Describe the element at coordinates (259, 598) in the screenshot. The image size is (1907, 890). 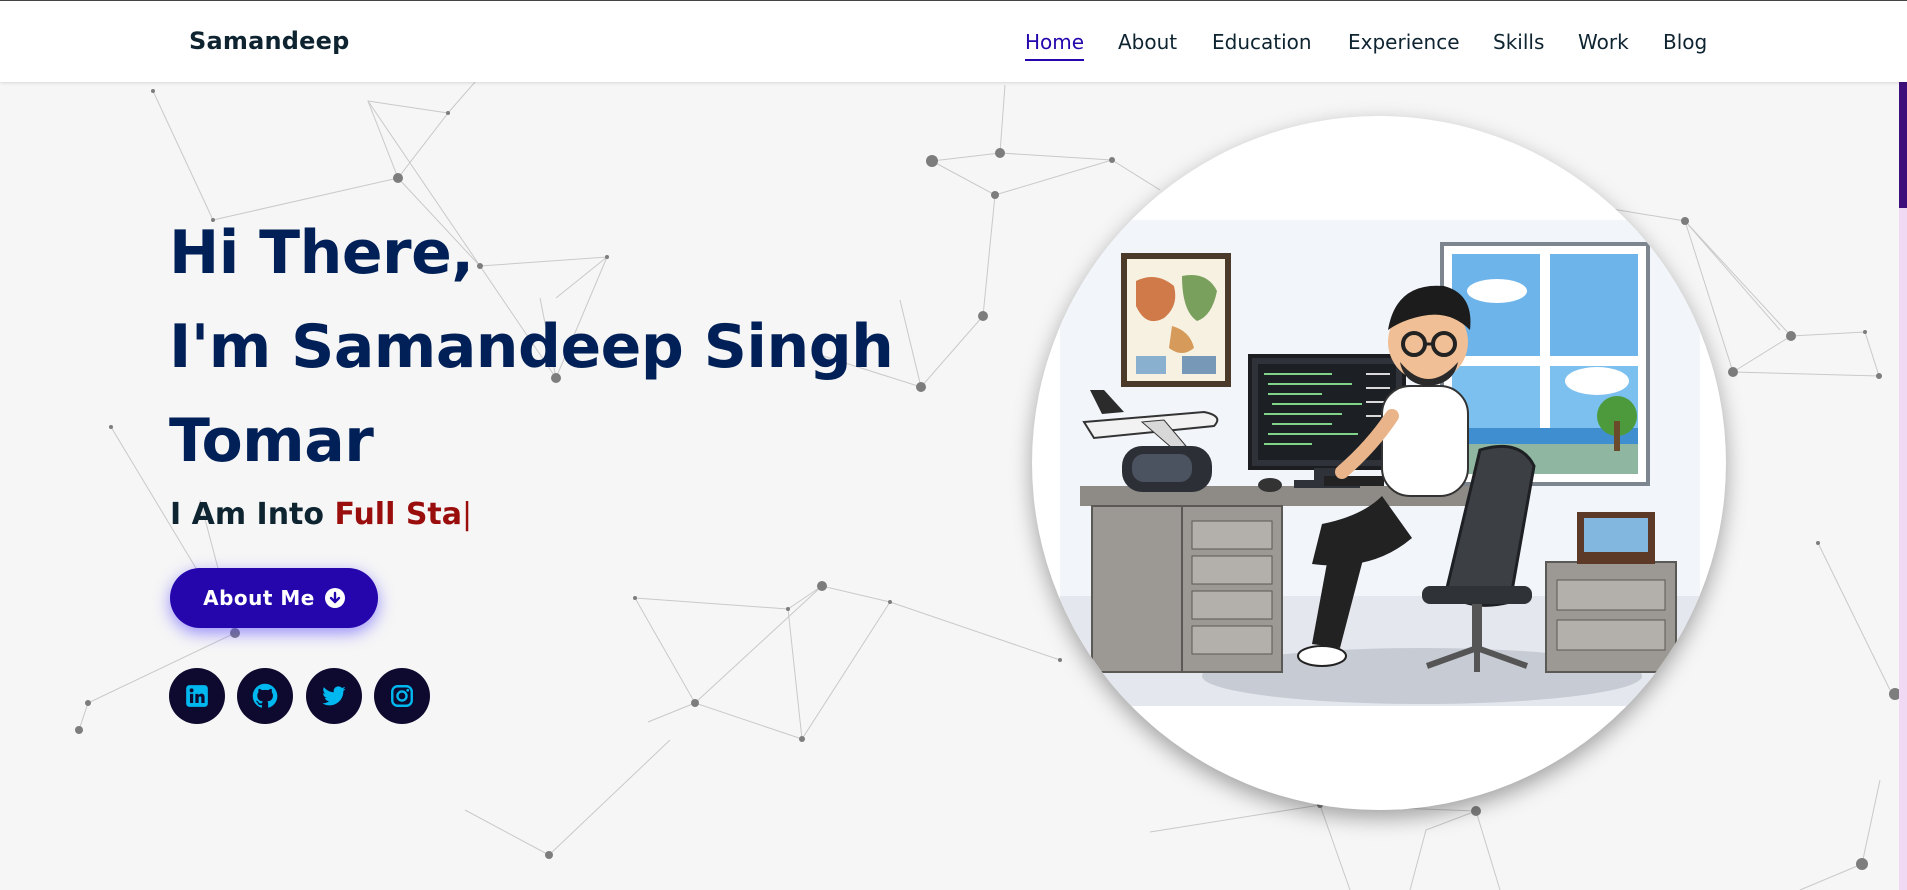
I see `about-me-label: About Me` at that location.